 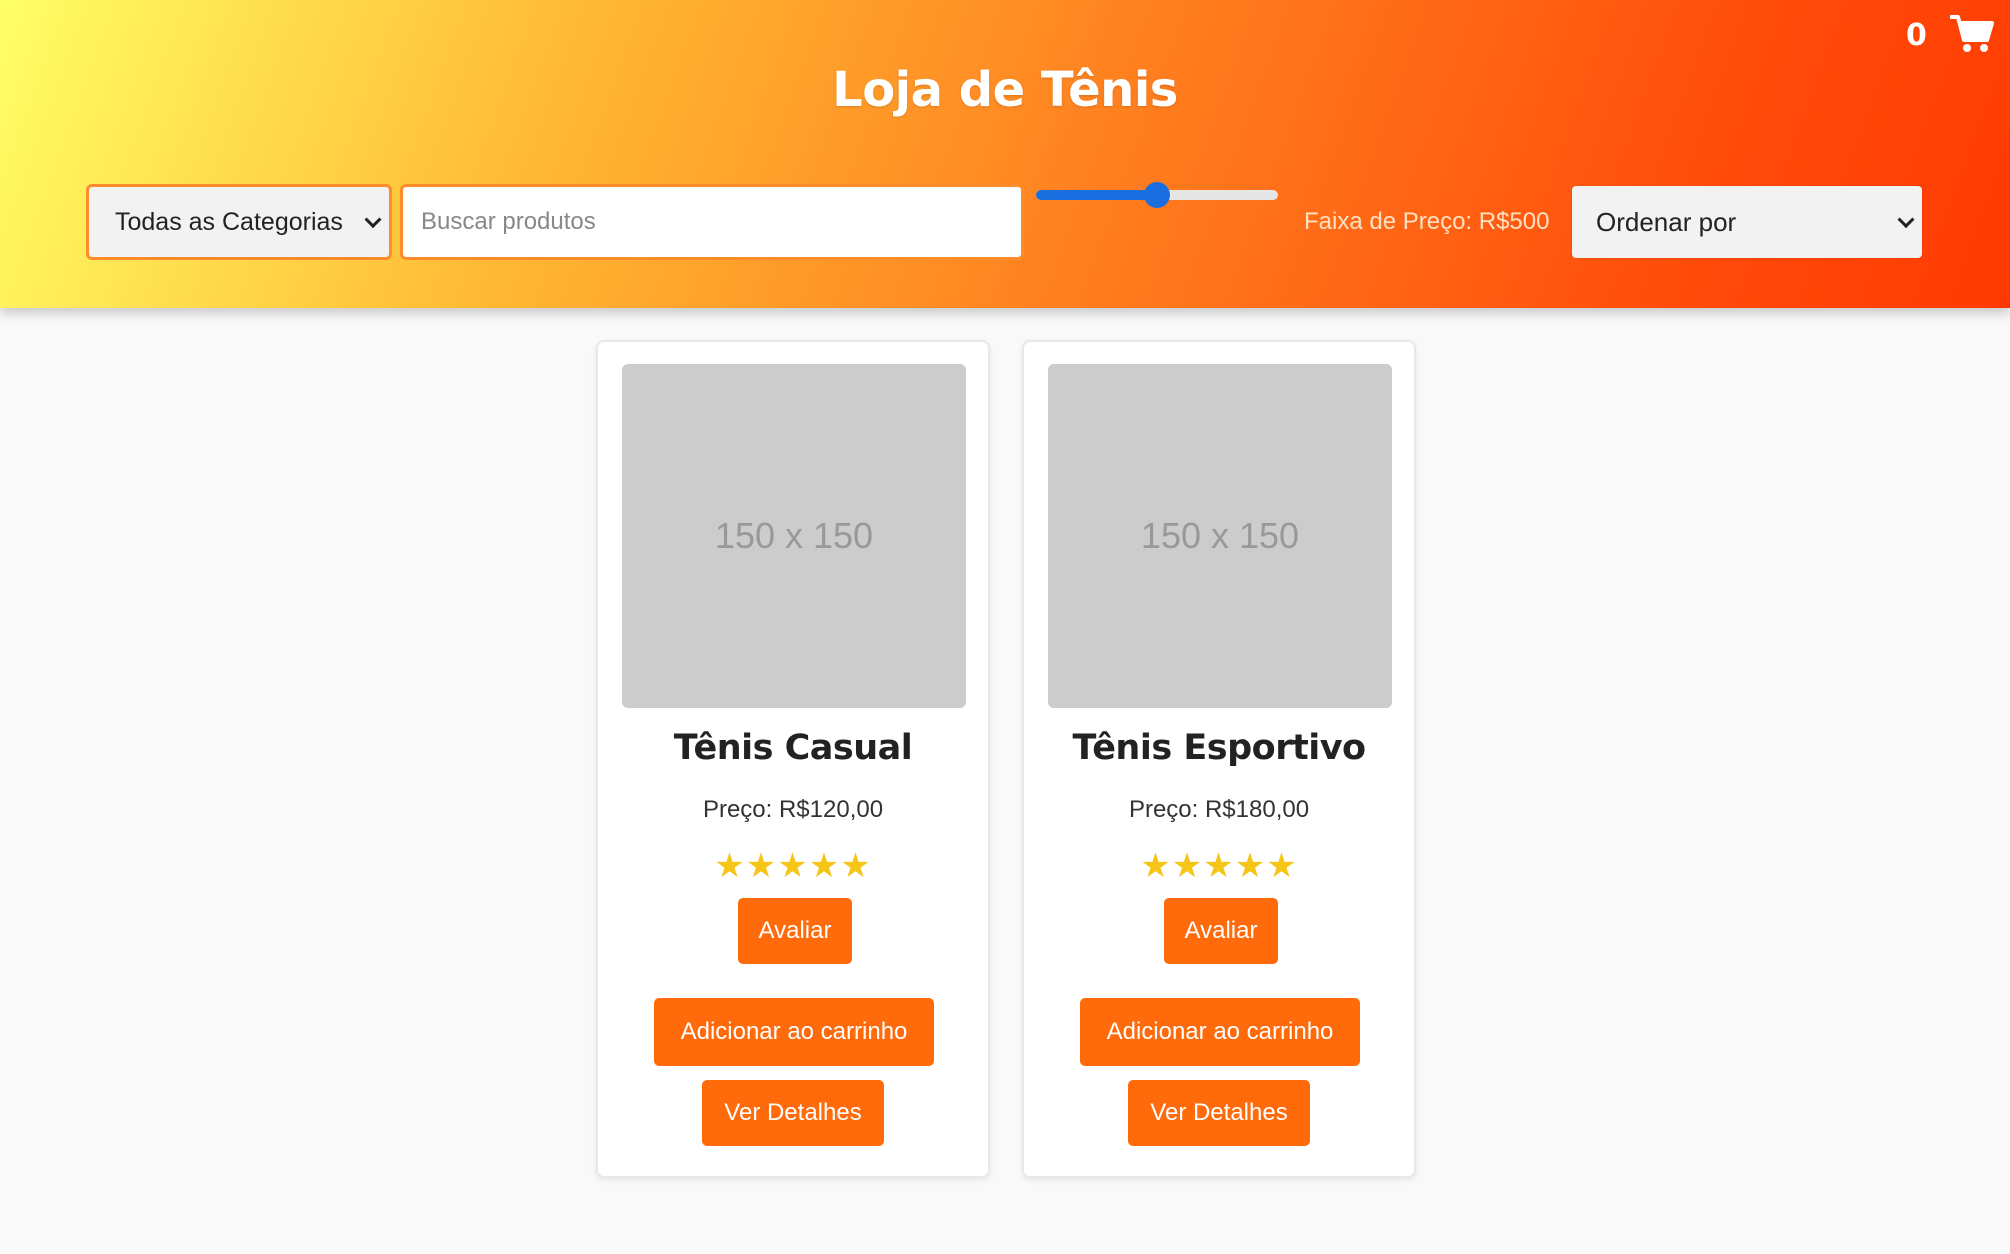 What do you see at coordinates (1666, 221) in the screenshot?
I see `order-select-value: Ordenar por` at bounding box center [1666, 221].